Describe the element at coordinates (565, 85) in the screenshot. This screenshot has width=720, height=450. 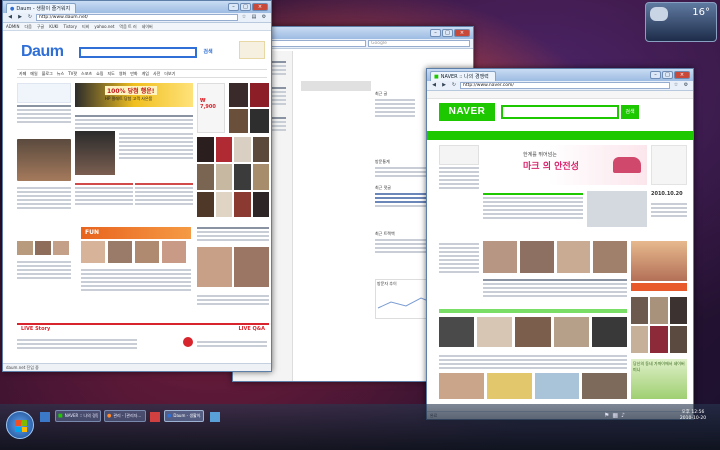
I see `address-bar: http://www.naver.com/` at that location.